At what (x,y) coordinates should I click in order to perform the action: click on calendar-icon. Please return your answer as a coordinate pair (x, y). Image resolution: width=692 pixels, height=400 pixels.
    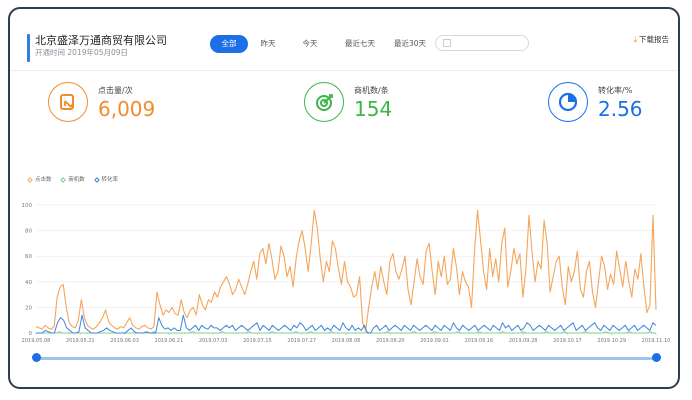
    Looking at the image, I should click on (447, 43).